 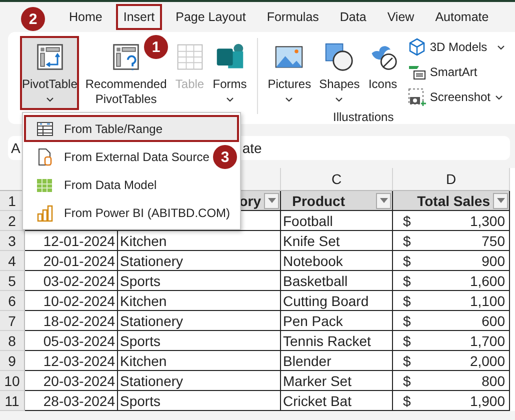 I want to click on table-cell: Knife Set, so click(x=311, y=240).